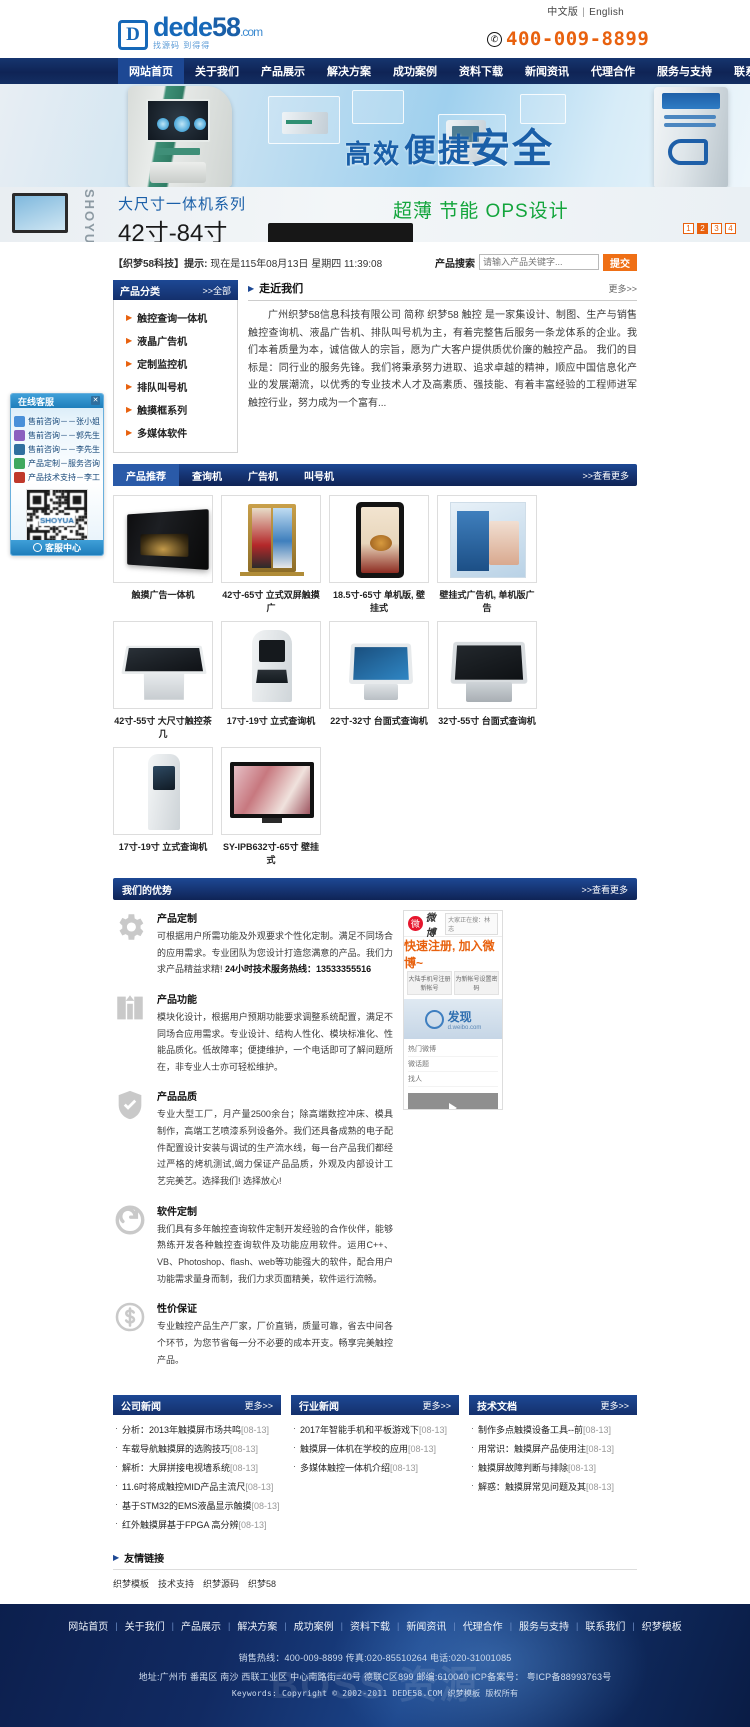 The image size is (750, 1727). I want to click on news-item: 触摸屏故障判断与排除[08-13], so click(553, 1467).